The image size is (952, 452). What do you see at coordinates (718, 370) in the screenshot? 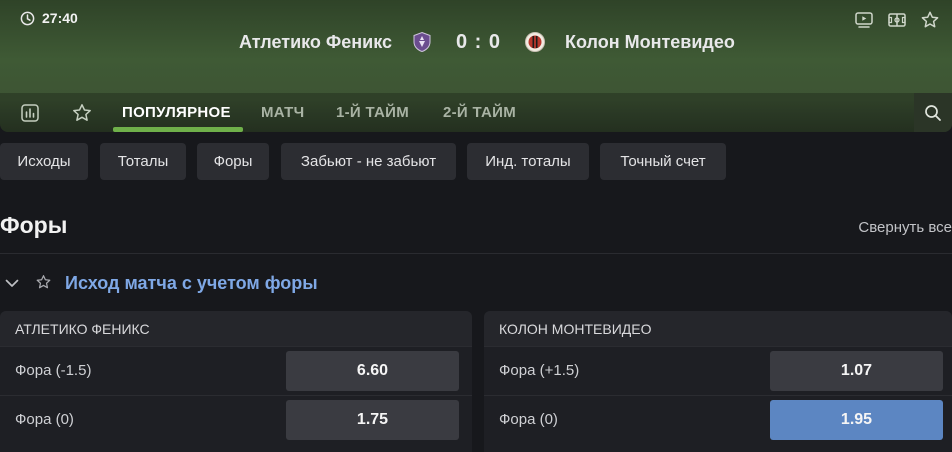
I see `odds-row: Фора (+1.5) 1.07` at bounding box center [718, 370].